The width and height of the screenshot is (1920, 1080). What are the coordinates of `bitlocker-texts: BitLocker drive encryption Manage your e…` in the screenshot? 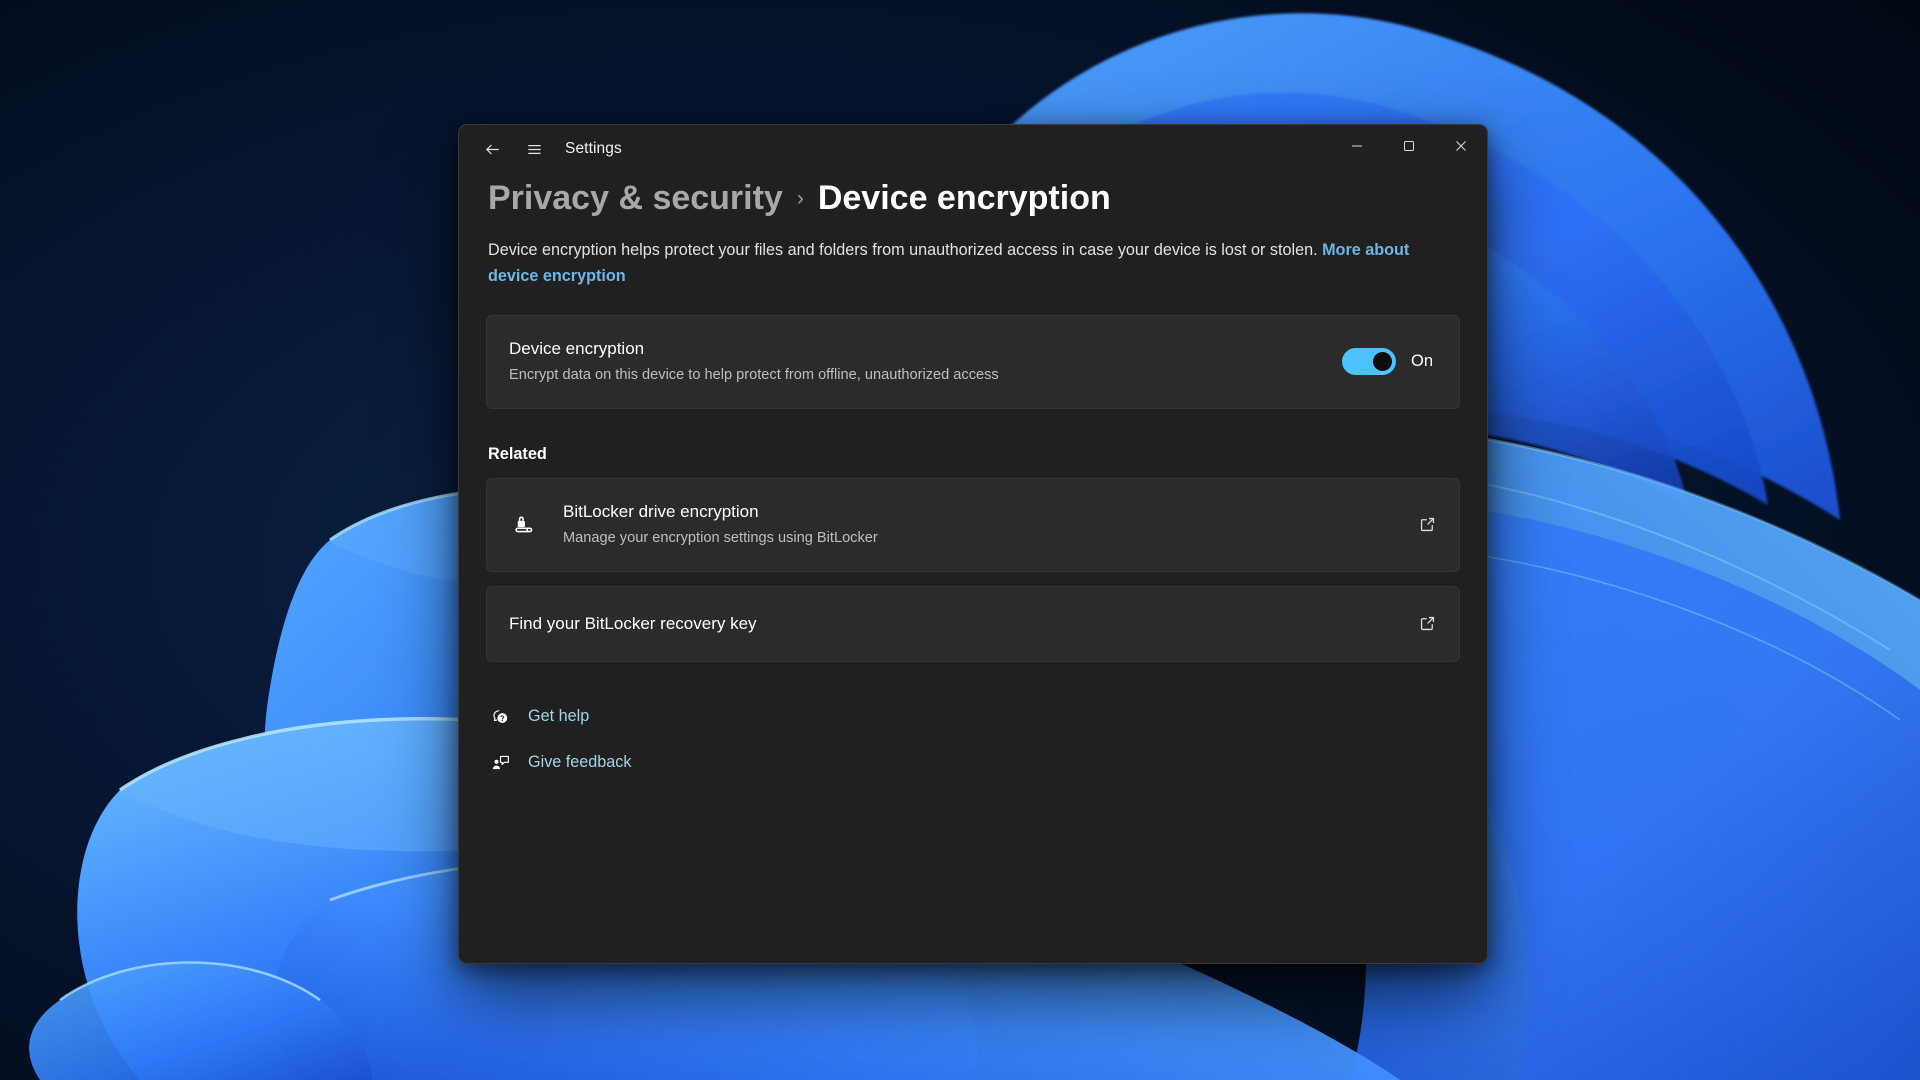 It's located at (990, 525).